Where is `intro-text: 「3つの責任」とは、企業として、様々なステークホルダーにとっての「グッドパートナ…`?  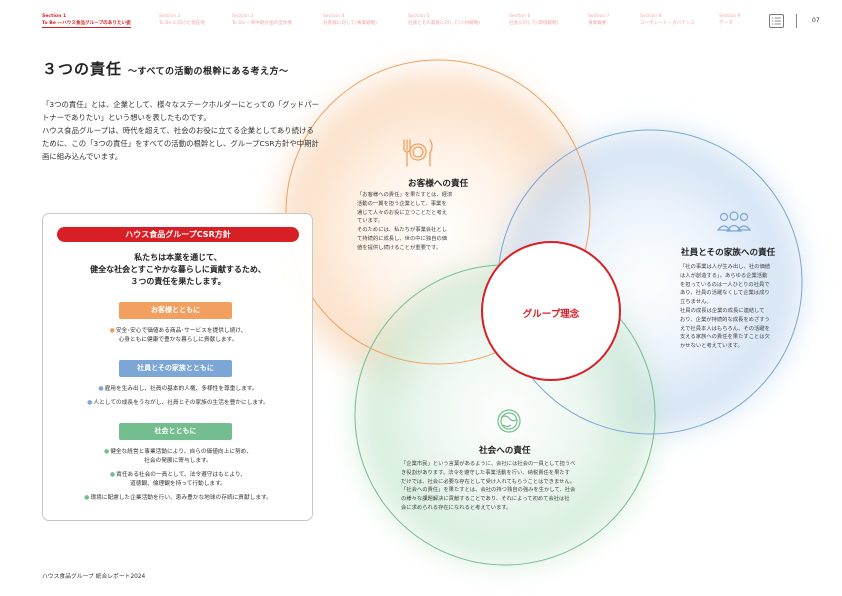
intro-text: 「3つの責任」とは、企業として、様々なステークホルダーにとっての「グッドパートナ… is located at coordinates (181, 130).